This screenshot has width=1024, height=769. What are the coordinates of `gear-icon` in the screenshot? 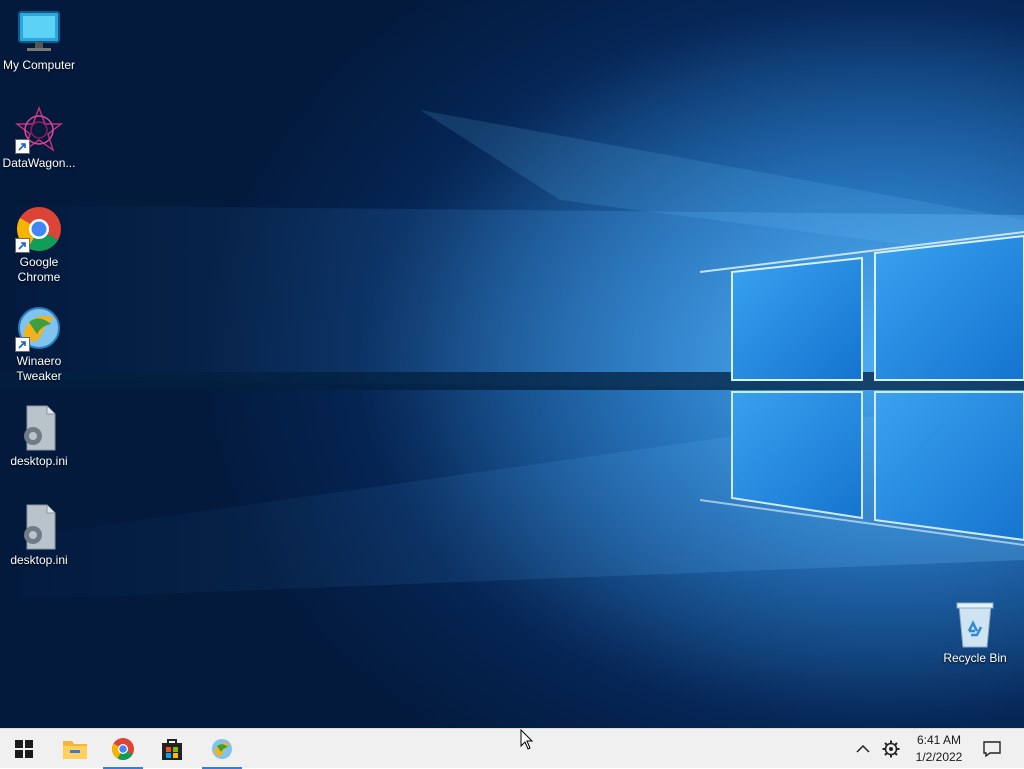 It's located at (891, 749).